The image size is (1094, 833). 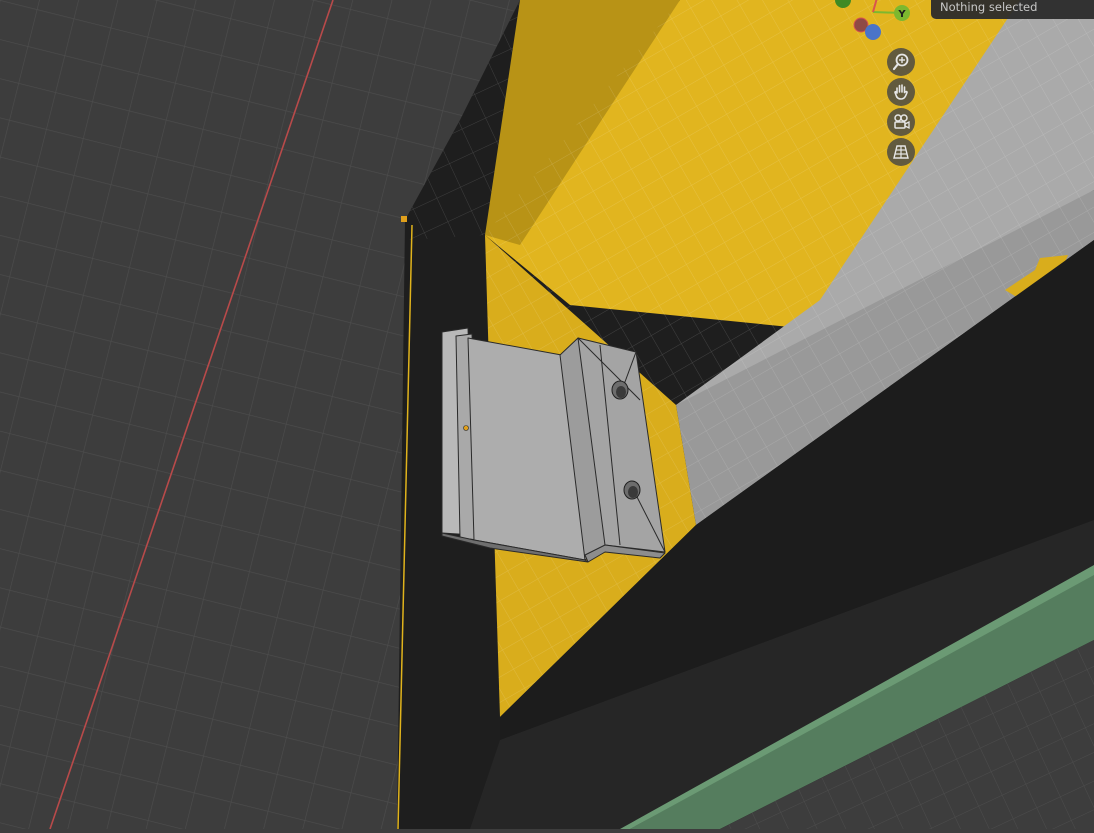 I want to click on selection-status-text: Nothing selected, so click(x=989, y=7).